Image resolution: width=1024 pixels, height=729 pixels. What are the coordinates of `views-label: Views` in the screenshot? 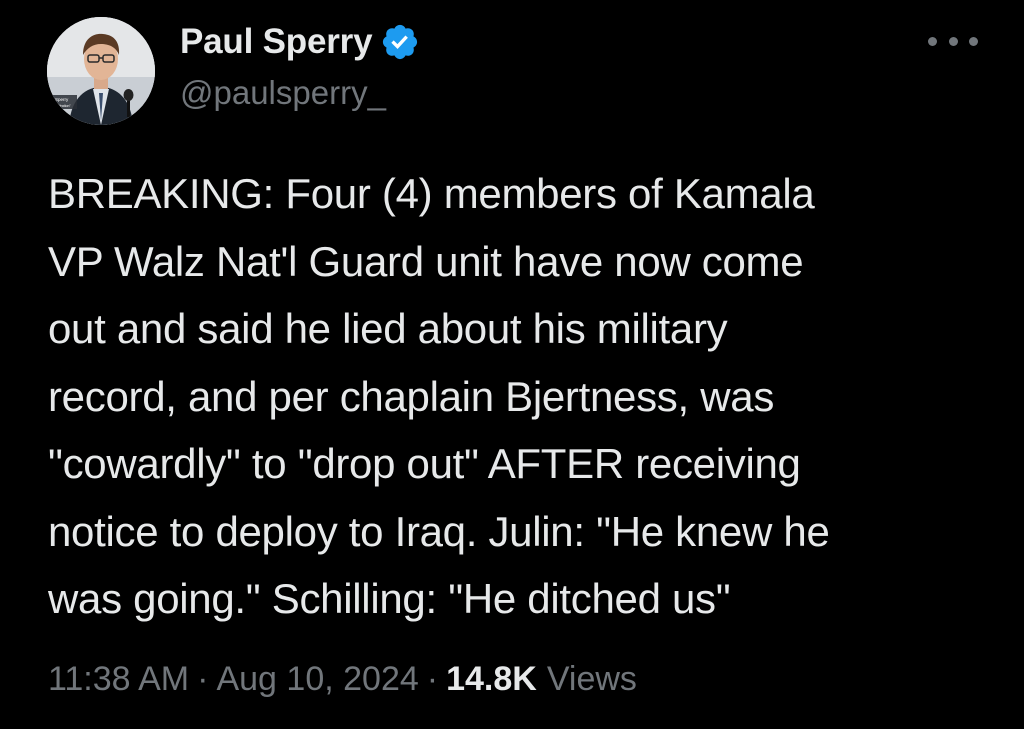 It's located at (592, 679).